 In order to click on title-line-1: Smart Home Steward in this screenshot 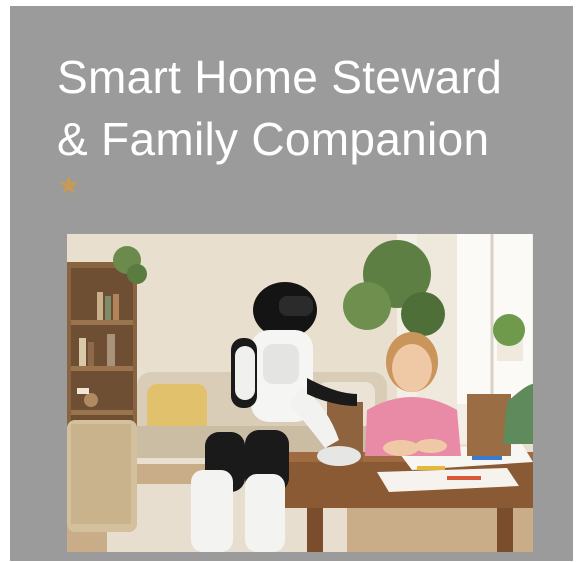, I will do `click(280, 77)`.